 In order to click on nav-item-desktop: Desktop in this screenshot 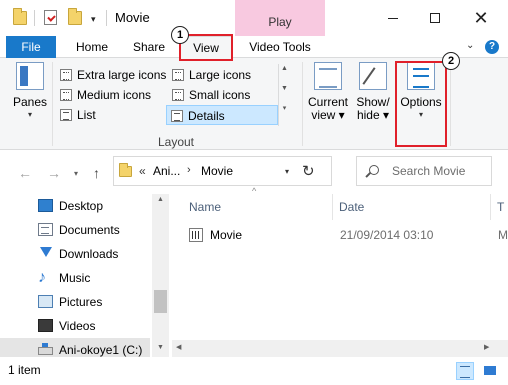, I will do `click(75, 206)`.